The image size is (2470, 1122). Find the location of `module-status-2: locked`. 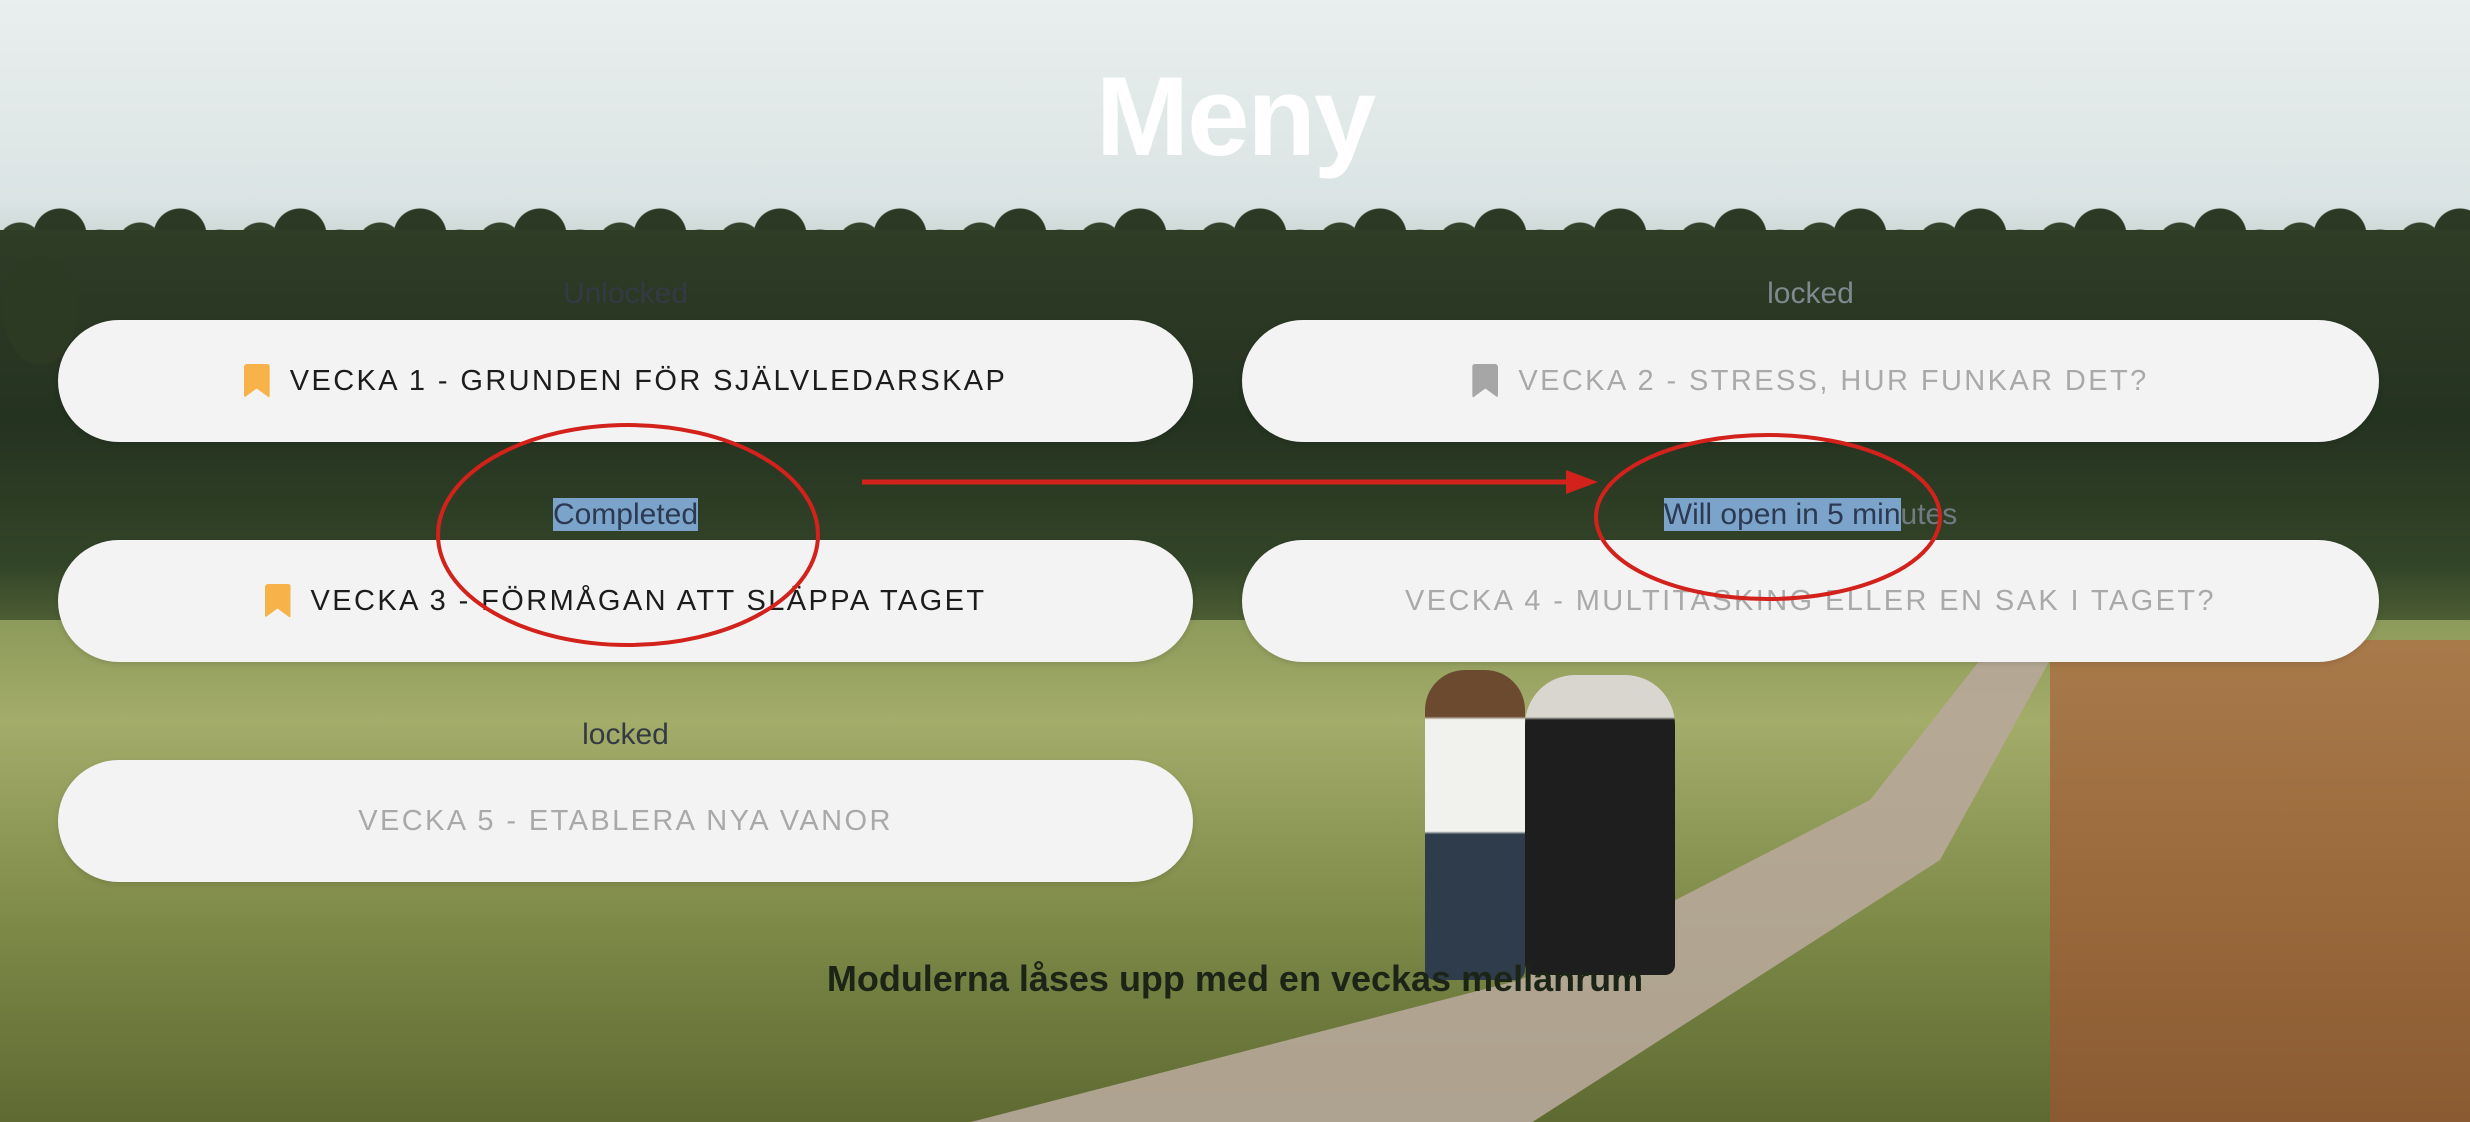

module-status-2: locked is located at coordinates (1810, 293).